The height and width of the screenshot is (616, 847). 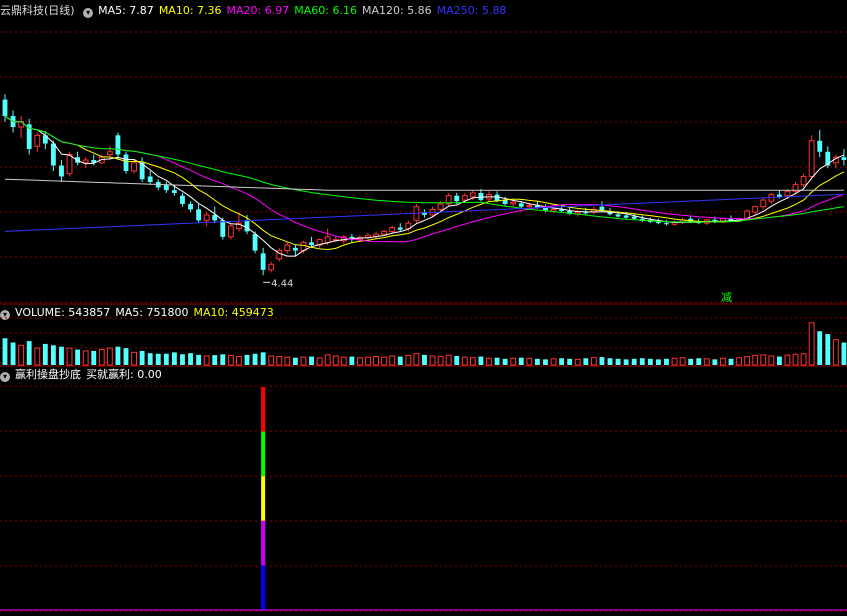 I want to click on ma250-line, so click(x=424, y=212).